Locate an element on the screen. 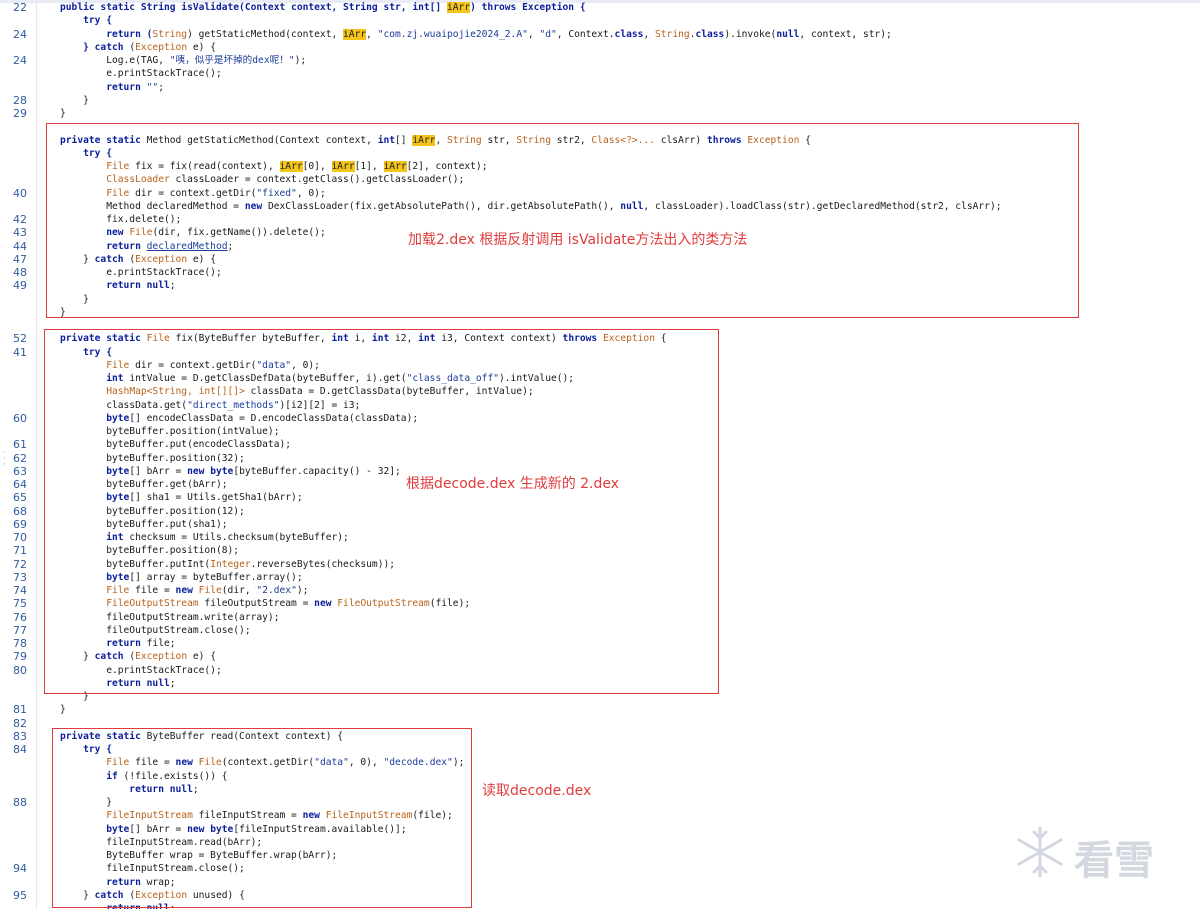 The image size is (1200, 909). code-token: try { is located at coordinates (86, 21).